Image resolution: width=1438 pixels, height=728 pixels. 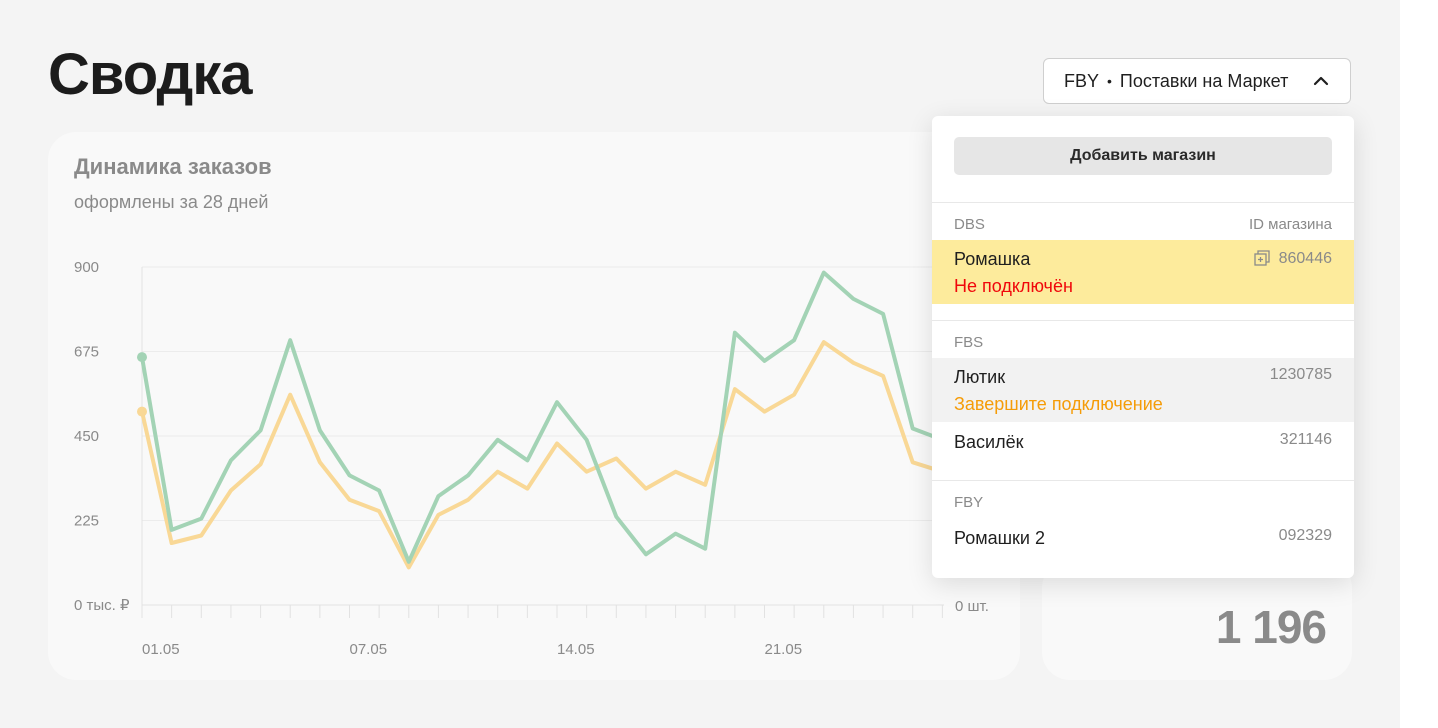 What do you see at coordinates (784, 649) in the screenshot?
I see `x-tick-label: 21.05` at bounding box center [784, 649].